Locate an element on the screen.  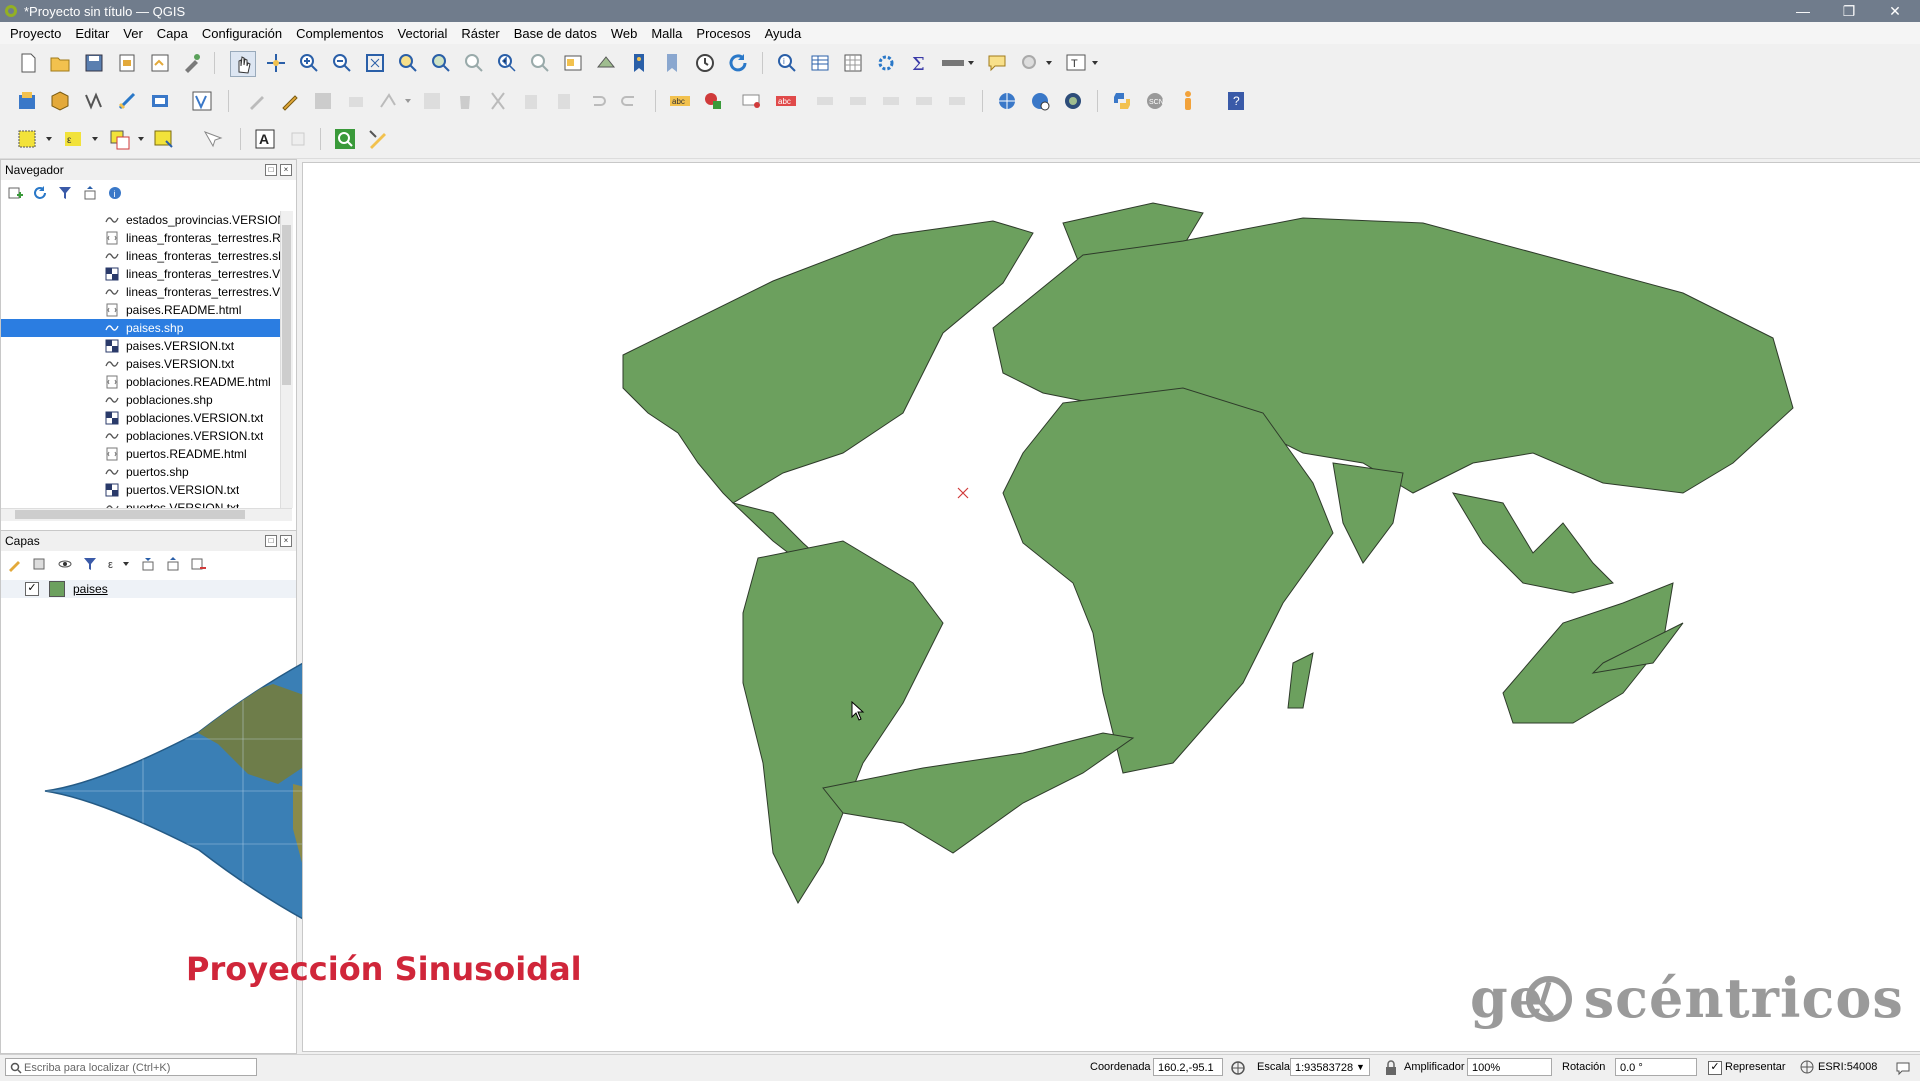
menu-editar: Editar is located at coordinates (92, 33).